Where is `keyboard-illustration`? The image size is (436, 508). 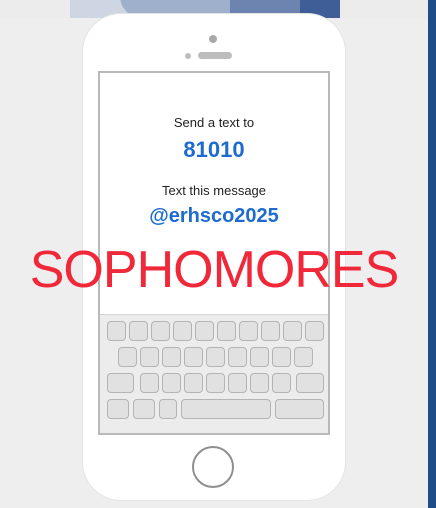
keyboard-illustration is located at coordinates (214, 373).